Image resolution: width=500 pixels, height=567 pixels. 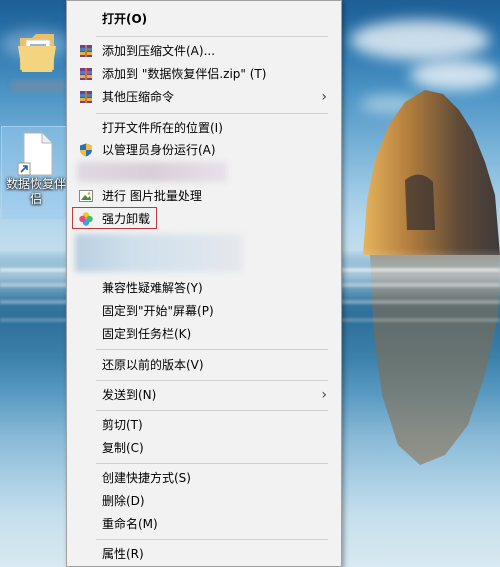 What do you see at coordinates (204, 196) in the screenshot?
I see `menu-item-batch-image: 进行 图片批量处理` at bounding box center [204, 196].